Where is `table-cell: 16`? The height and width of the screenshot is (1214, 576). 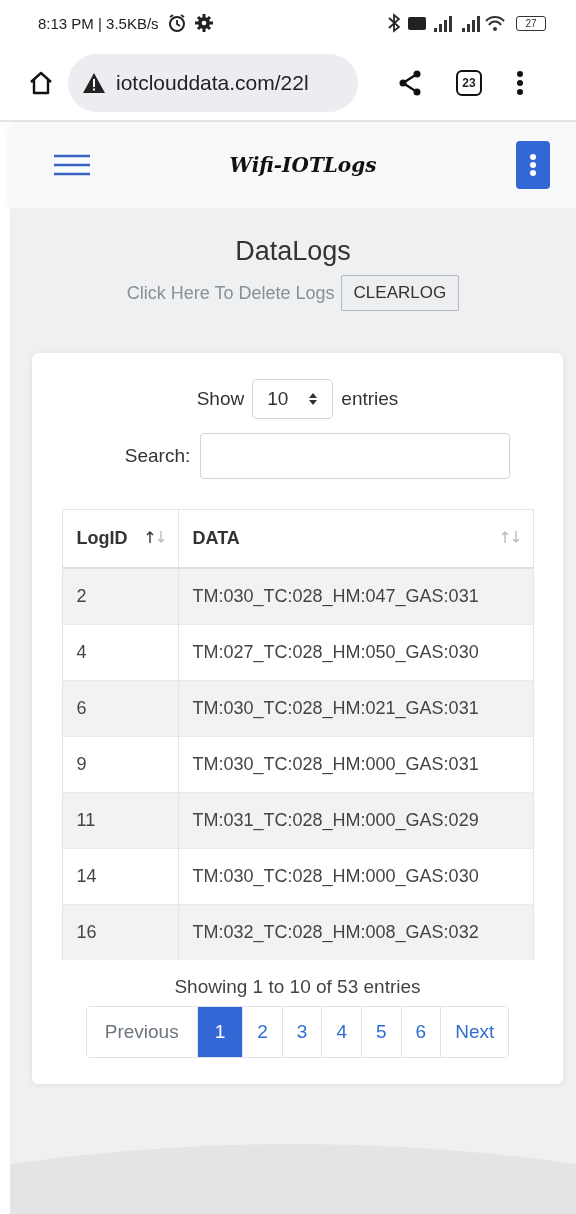
table-cell: 16 is located at coordinates (120, 932).